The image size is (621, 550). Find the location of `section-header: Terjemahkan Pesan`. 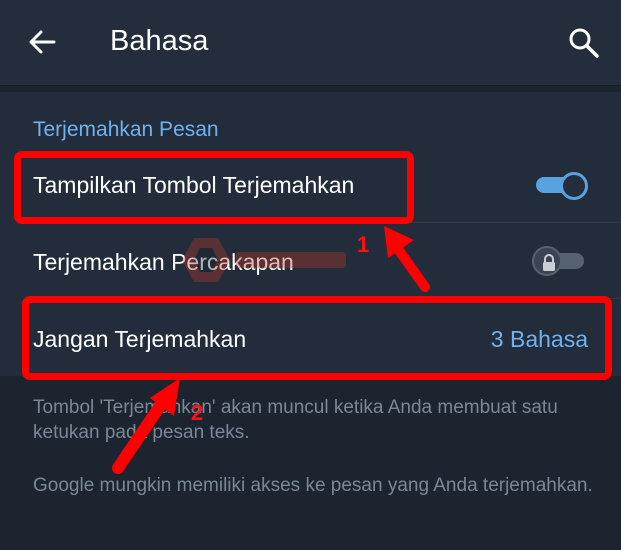

section-header: Terjemahkan Pesan is located at coordinates (126, 129).